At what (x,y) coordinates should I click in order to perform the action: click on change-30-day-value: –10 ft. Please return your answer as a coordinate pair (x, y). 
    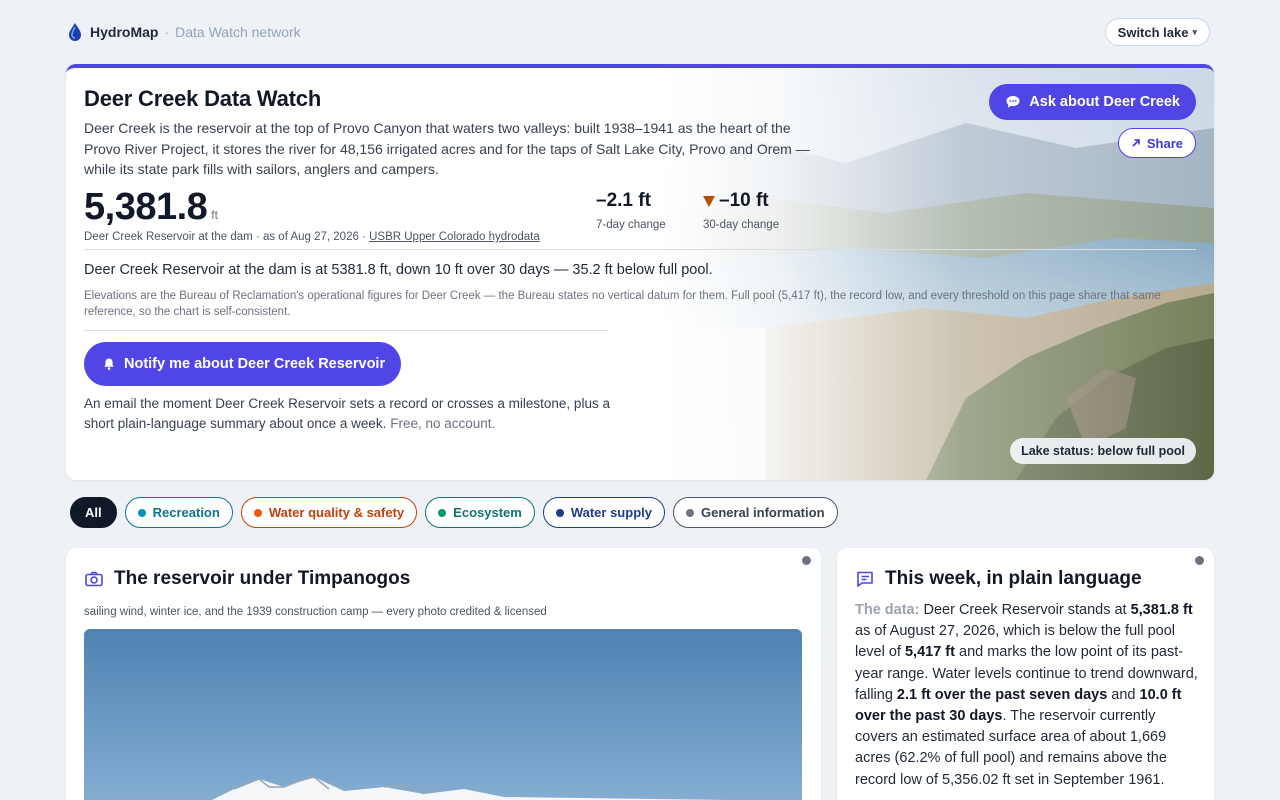
    Looking at the image, I should click on (744, 200).